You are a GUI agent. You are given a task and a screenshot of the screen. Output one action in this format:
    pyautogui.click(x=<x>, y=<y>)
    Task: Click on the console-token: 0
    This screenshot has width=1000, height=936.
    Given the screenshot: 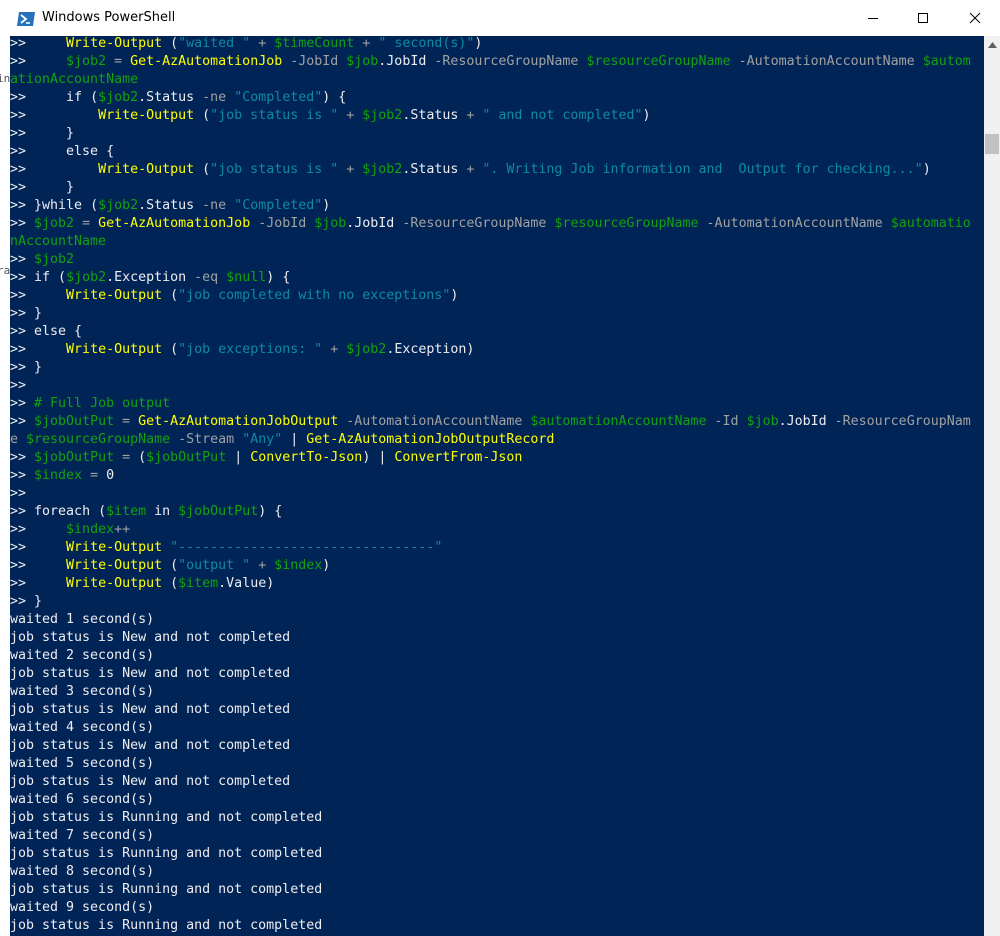 What is the action you would take?
    pyautogui.click(x=110, y=475)
    